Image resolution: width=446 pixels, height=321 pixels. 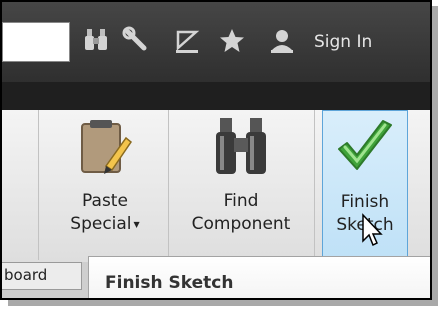 What do you see at coordinates (216, 97) in the screenshot?
I see `ribbon-tab-bar` at bounding box center [216, 97].